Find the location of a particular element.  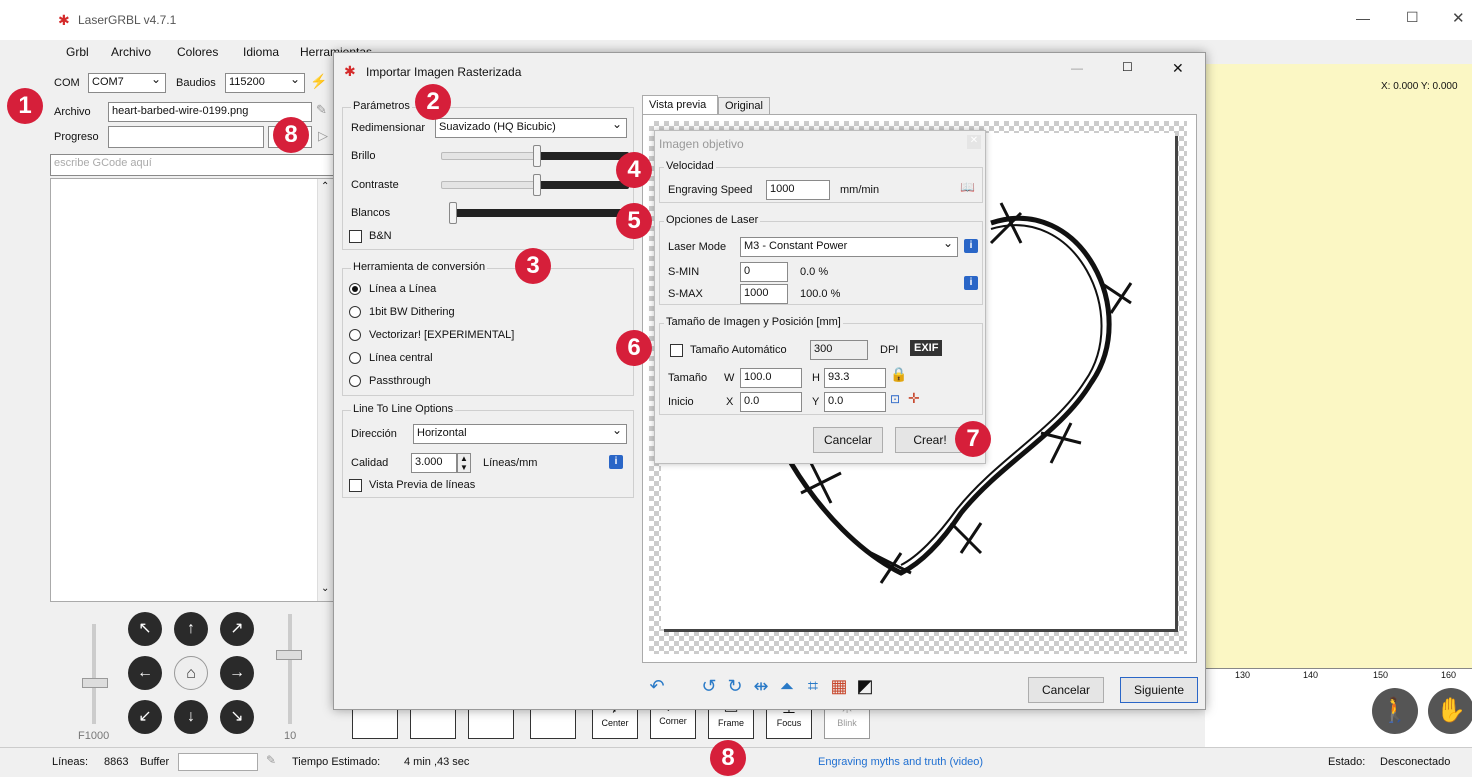

next-button: Siguiente is located at coordinates (1159, 690).